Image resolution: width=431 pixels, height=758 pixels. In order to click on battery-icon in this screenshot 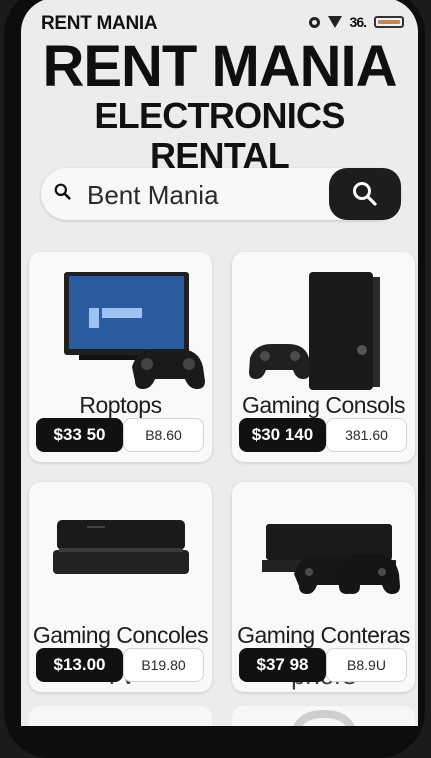, I will do `click(389, 22)`.